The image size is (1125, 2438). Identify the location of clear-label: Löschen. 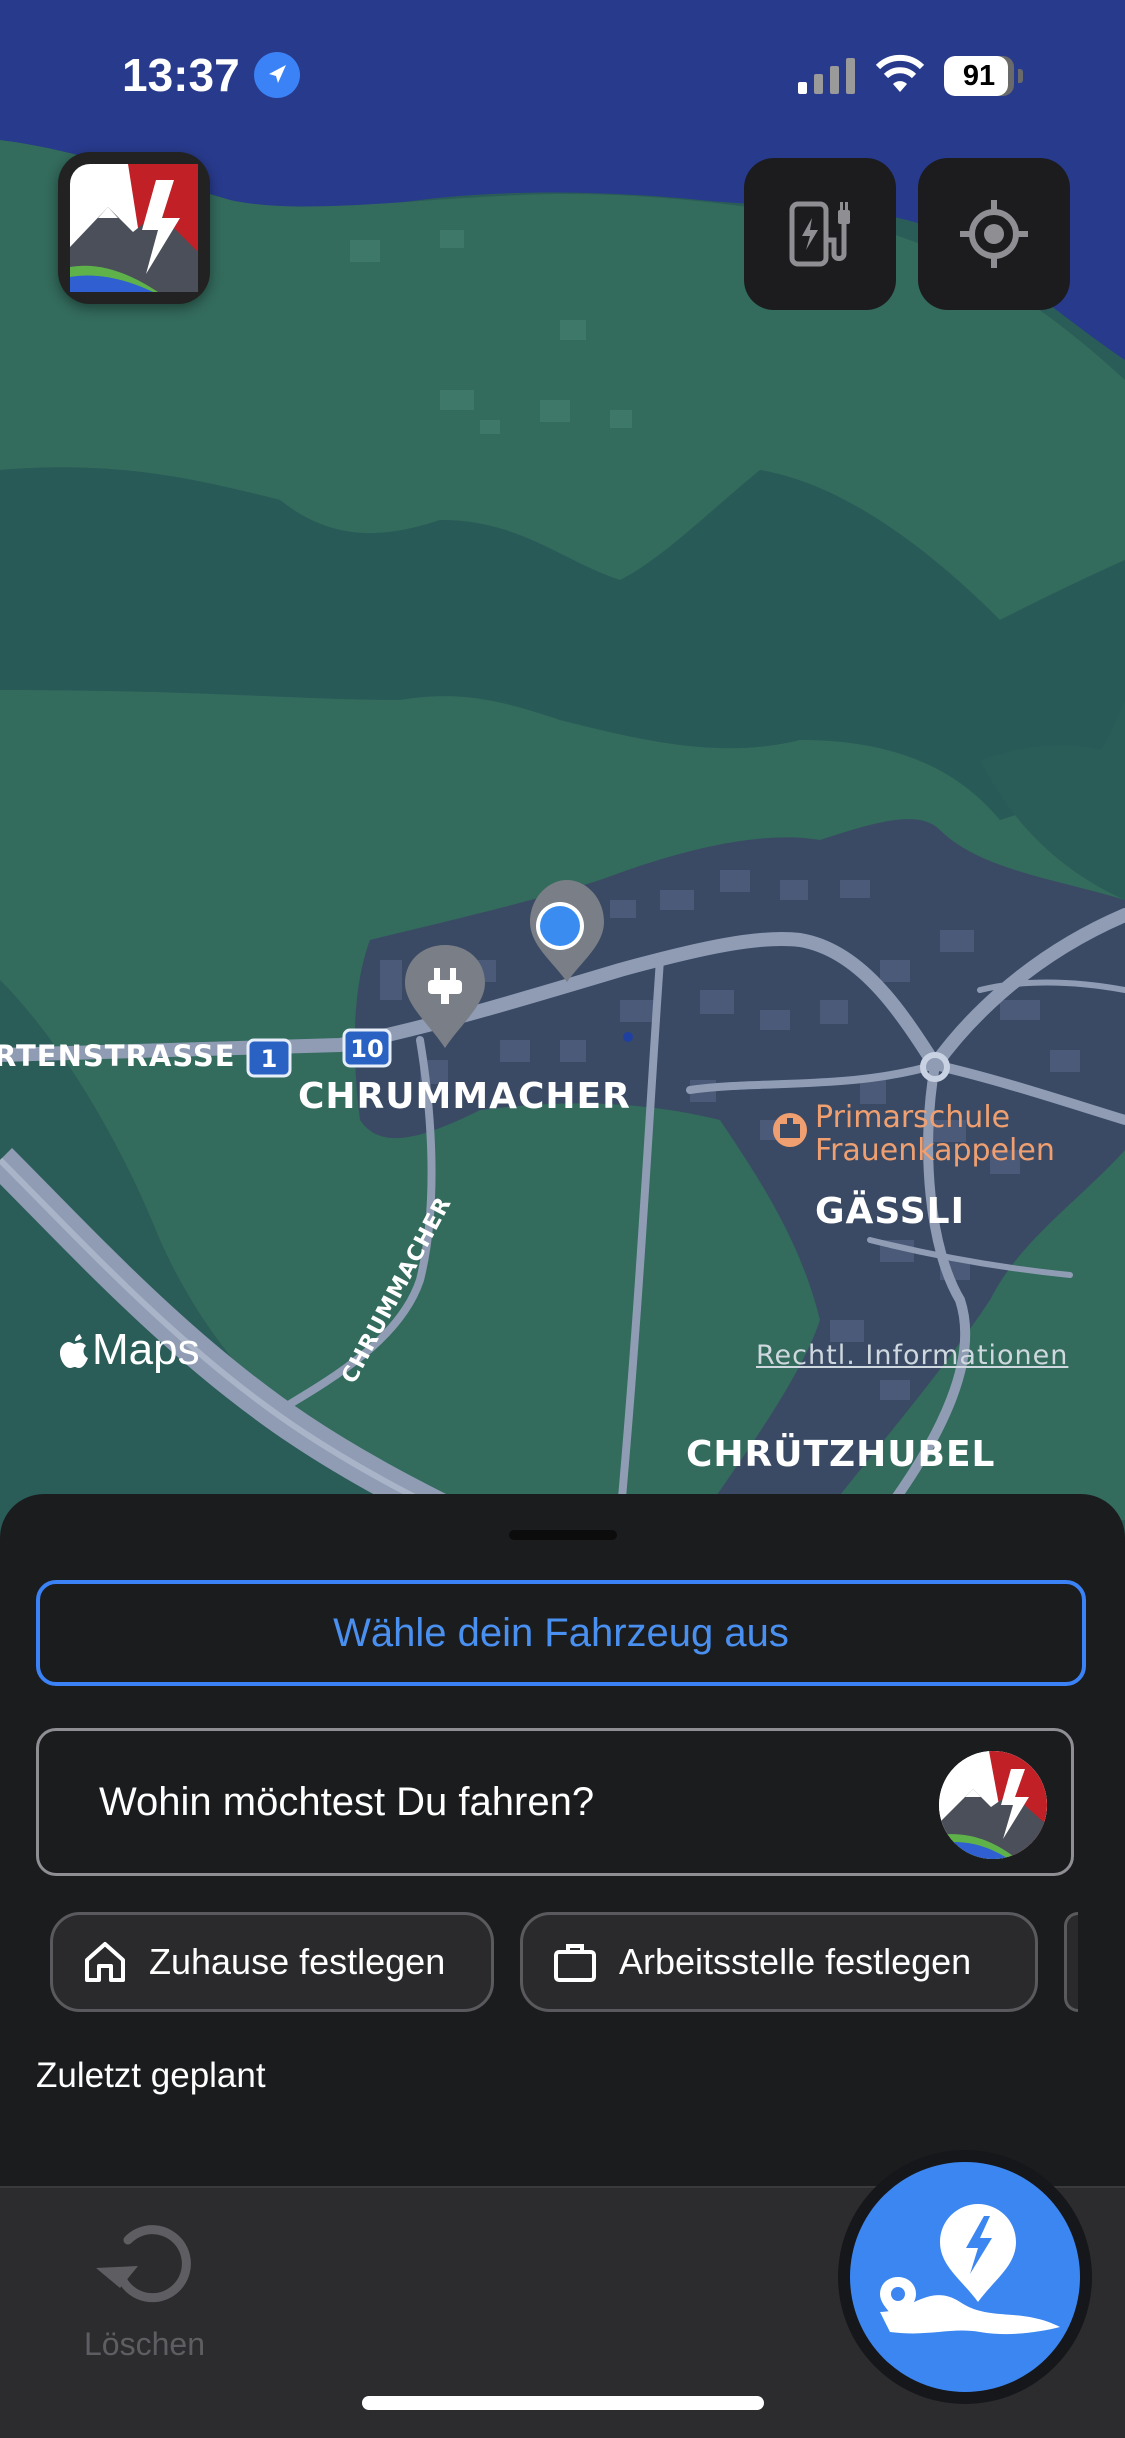
(144, 2344).